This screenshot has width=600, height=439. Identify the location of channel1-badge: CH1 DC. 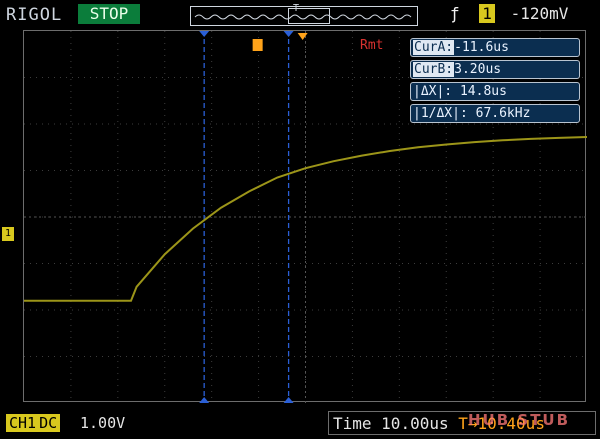
(33, 423).